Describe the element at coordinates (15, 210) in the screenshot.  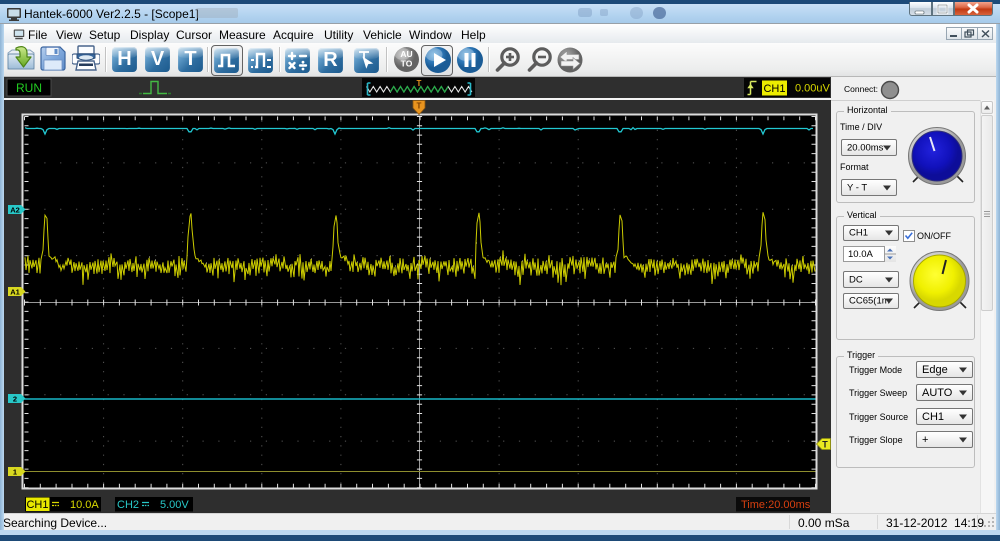
I see `svg-text: A2` at that location.